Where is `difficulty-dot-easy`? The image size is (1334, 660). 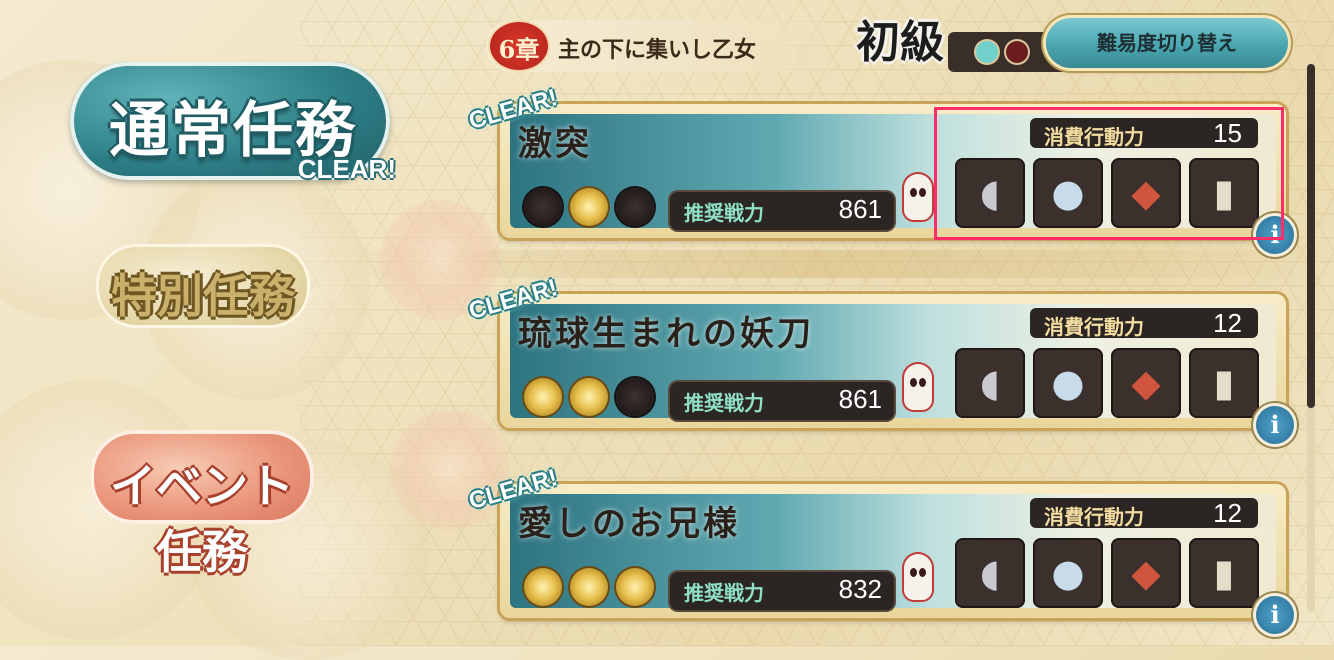
difficulty-dot-easy is located at coordinates (987, 52).